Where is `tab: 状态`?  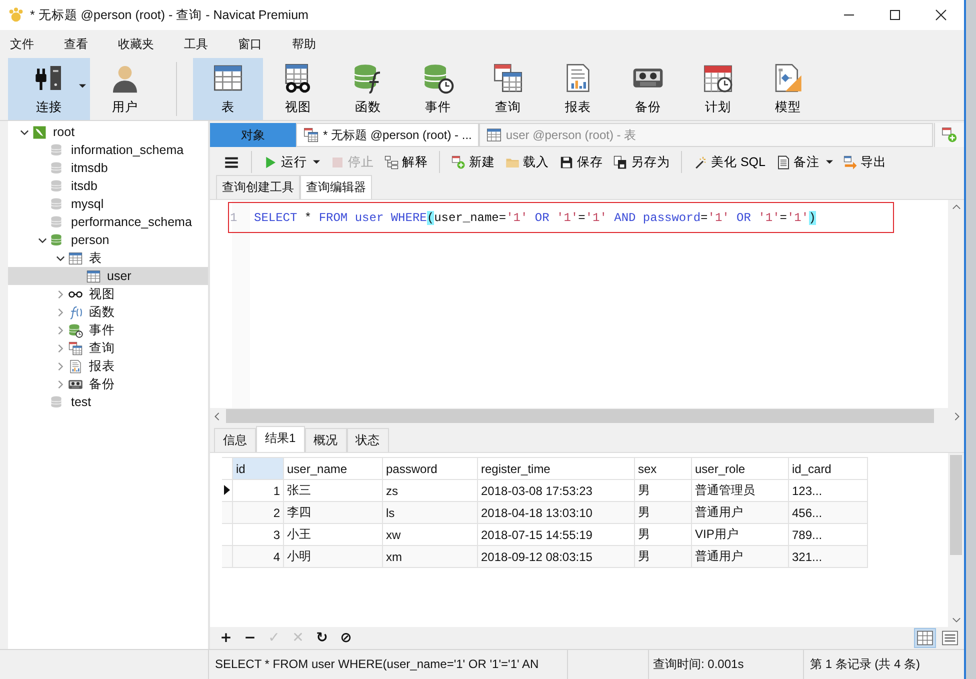
tab: 状态 is located at coordinates (367, 440).